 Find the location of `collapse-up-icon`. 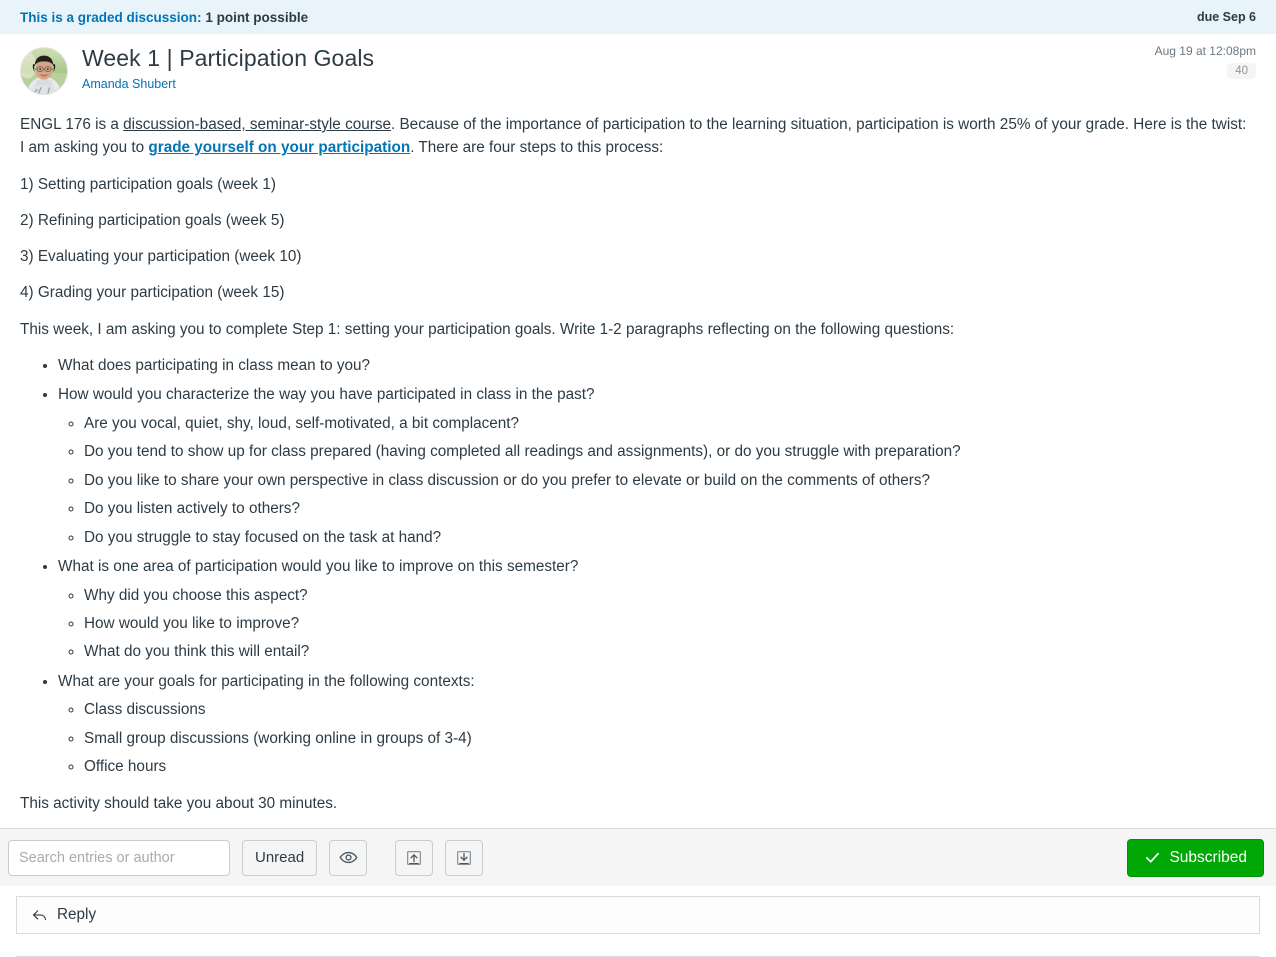

collapse-up-icon is located at coordinates (414, 858).